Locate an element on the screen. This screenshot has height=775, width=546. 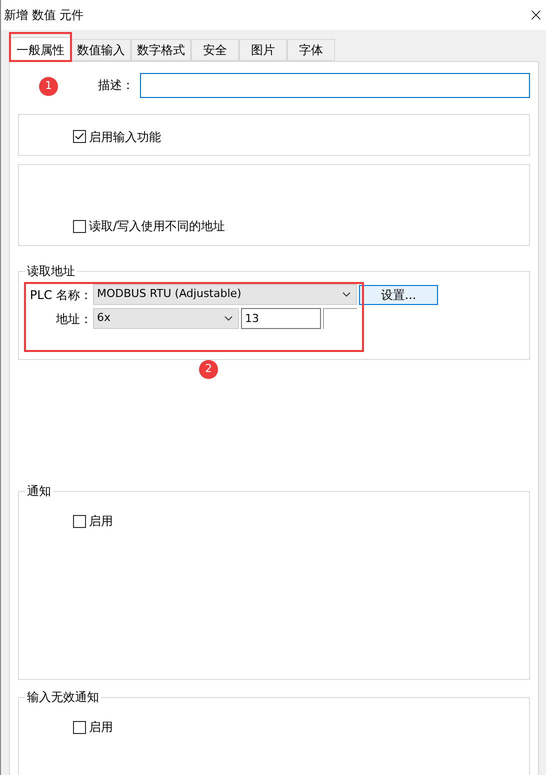
annotation-marker: 2 is located at coordinates (208, 369).